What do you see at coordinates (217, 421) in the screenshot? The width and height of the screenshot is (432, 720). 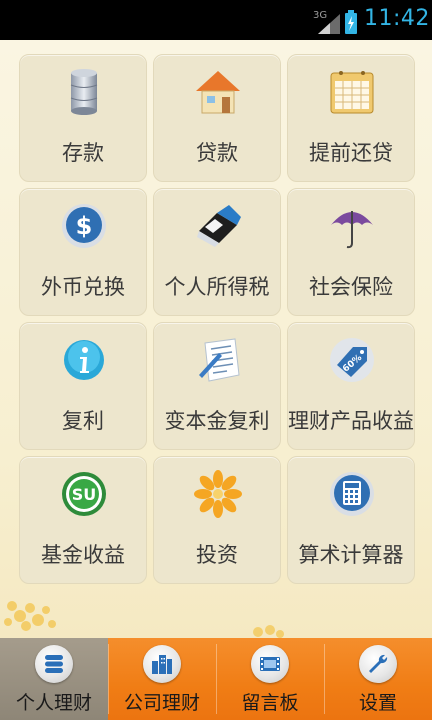 I see `tile-label: 变本金复利` at bounding box center [217, 421].